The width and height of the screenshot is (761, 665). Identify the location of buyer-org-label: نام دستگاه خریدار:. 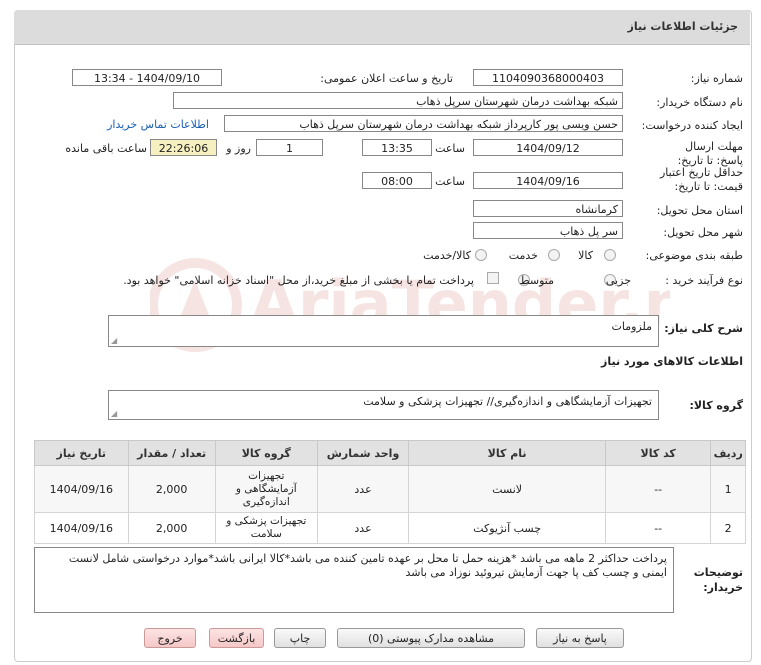
(699, 102).